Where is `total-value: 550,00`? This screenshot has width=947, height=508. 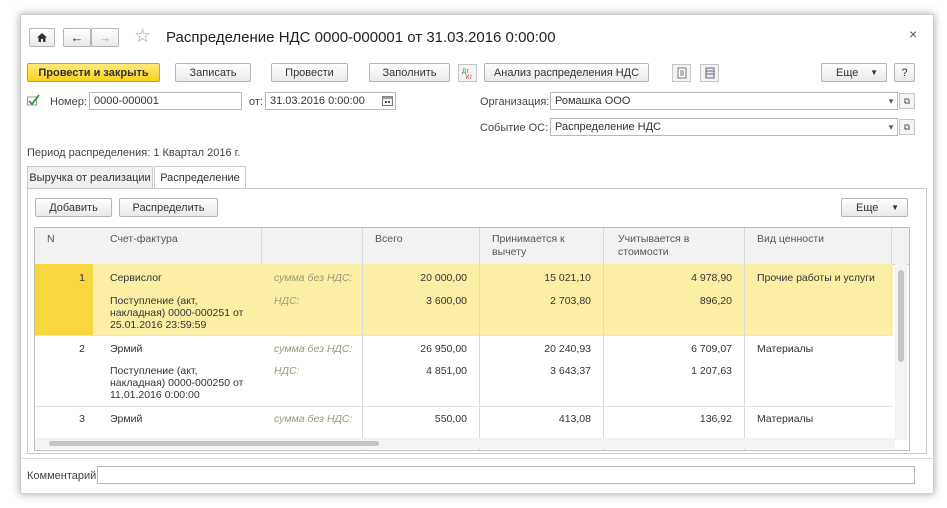
total-value: 550,00 is located at coordinates (421, 419).